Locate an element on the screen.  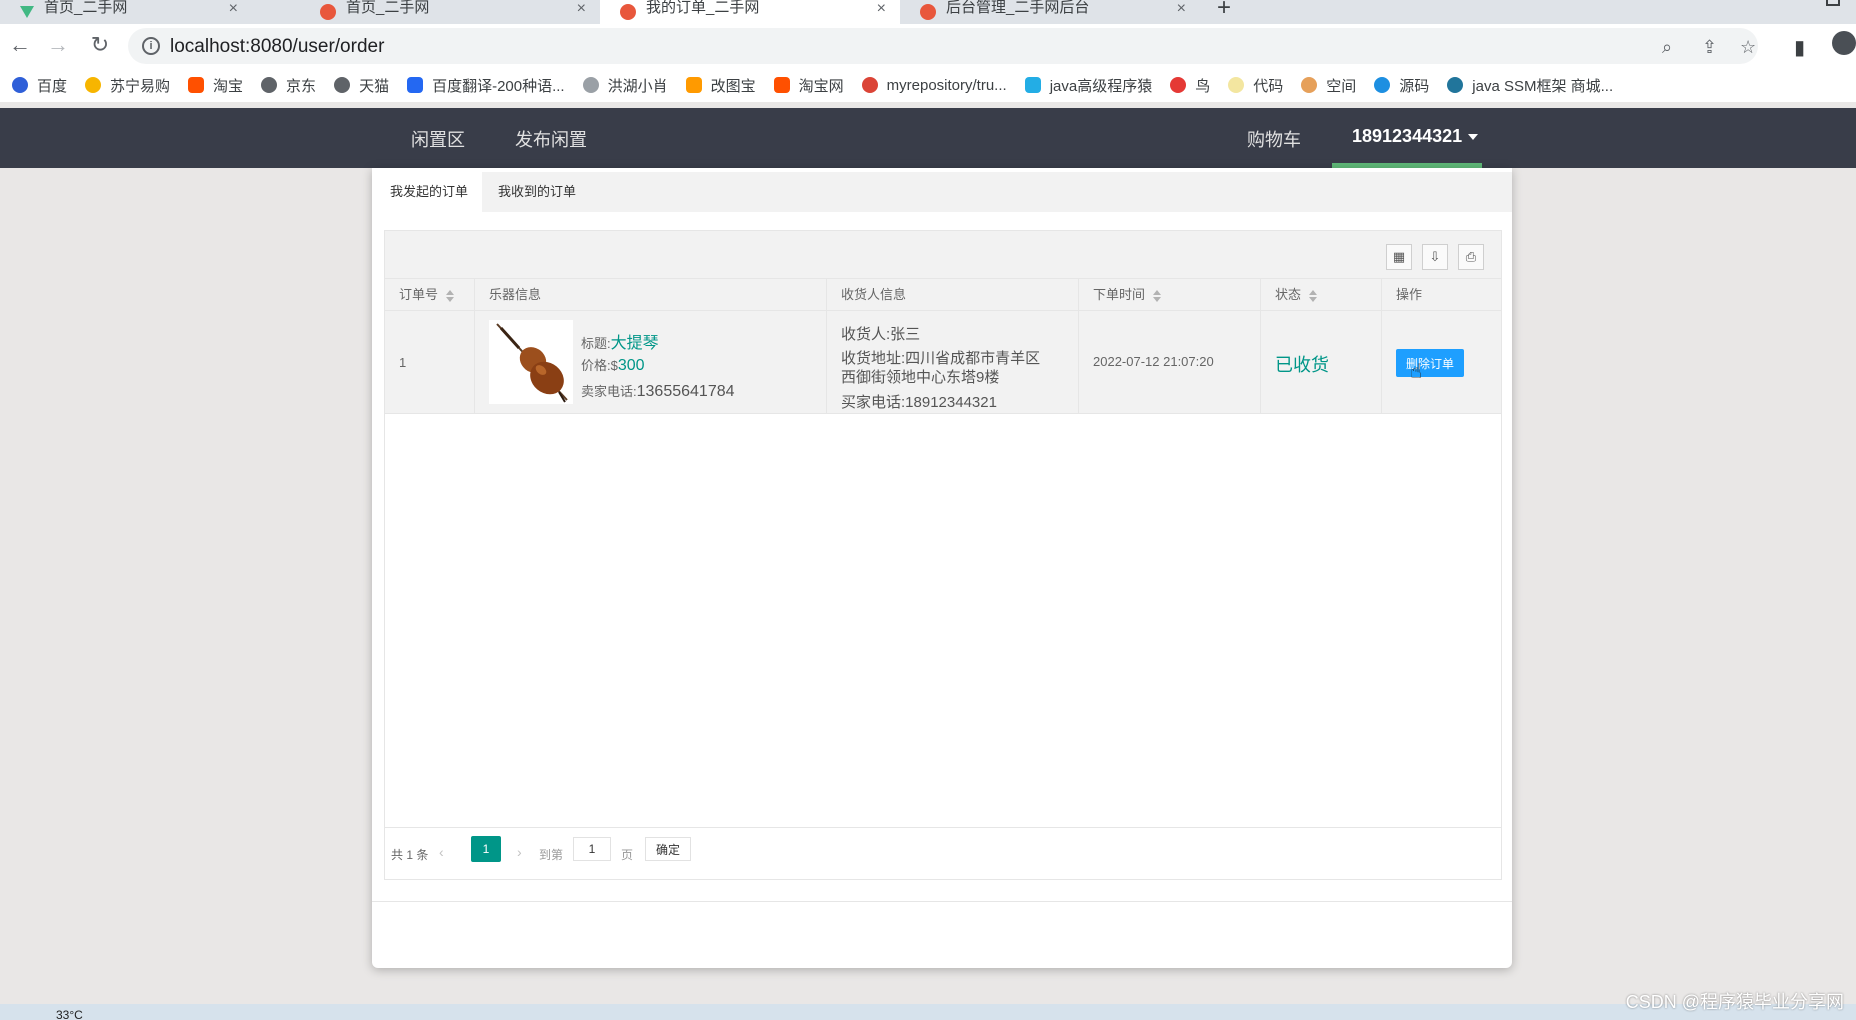
bookmark-item: 源码 is located at coordinates (1401, 85).